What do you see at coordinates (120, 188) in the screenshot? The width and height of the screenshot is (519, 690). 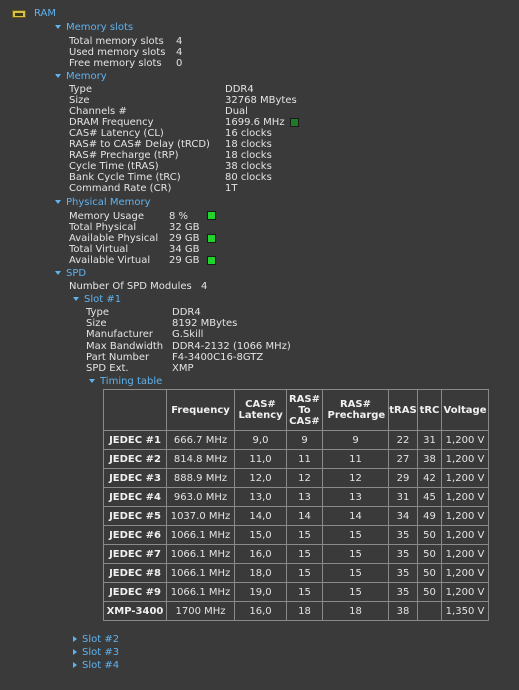 I see `prop-key: Command Rate (CR)` at bounding box center [120, 188].